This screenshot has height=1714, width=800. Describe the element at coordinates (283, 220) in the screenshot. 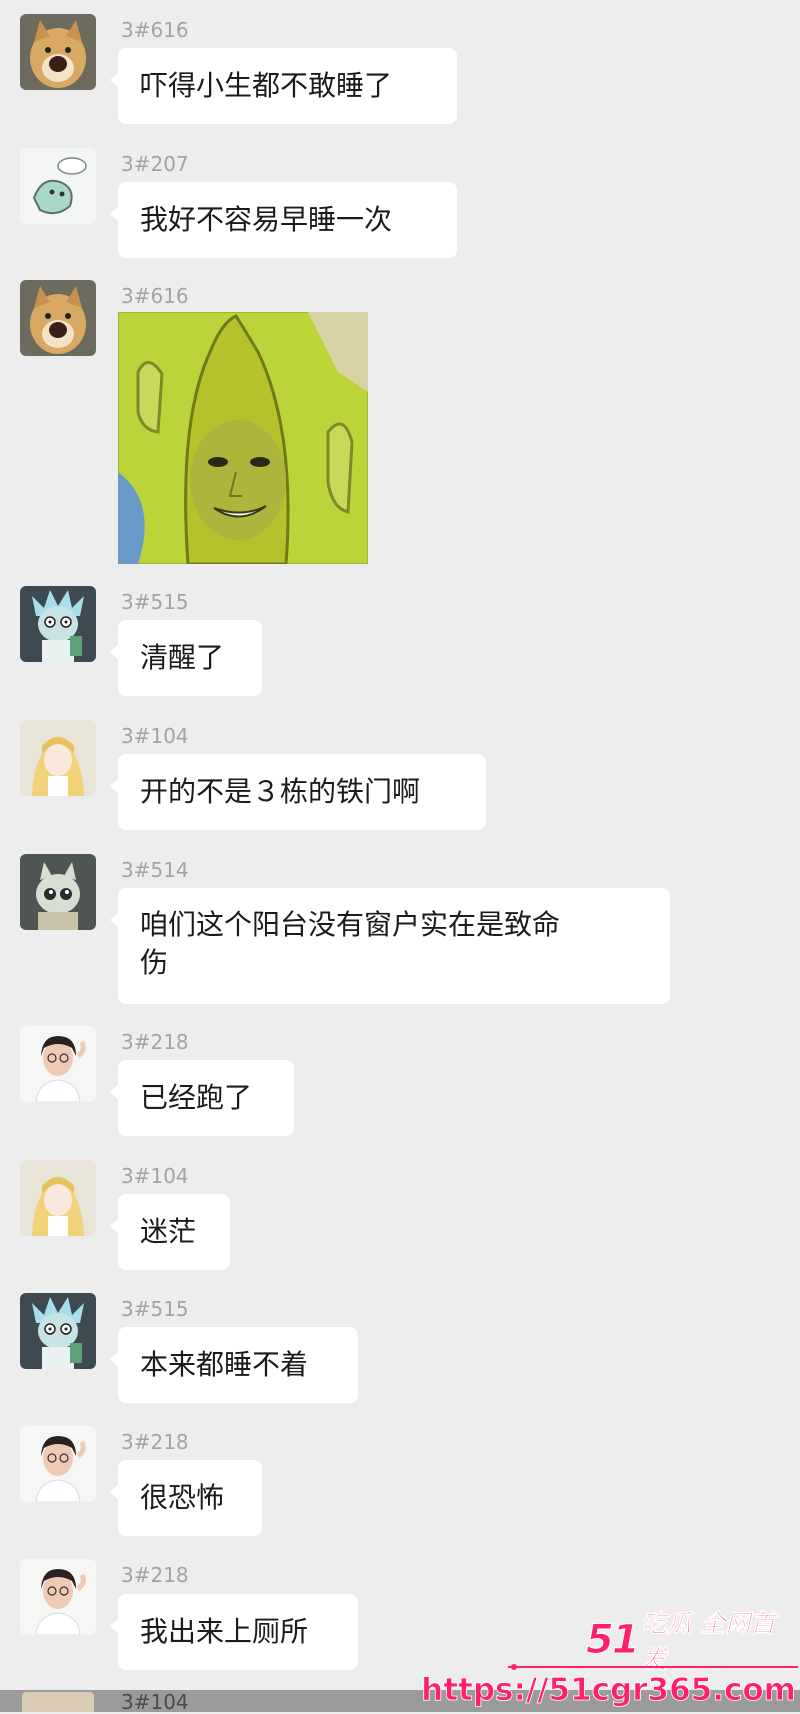

I see `message-bubble: 我好不容易早睡一次` at that location.